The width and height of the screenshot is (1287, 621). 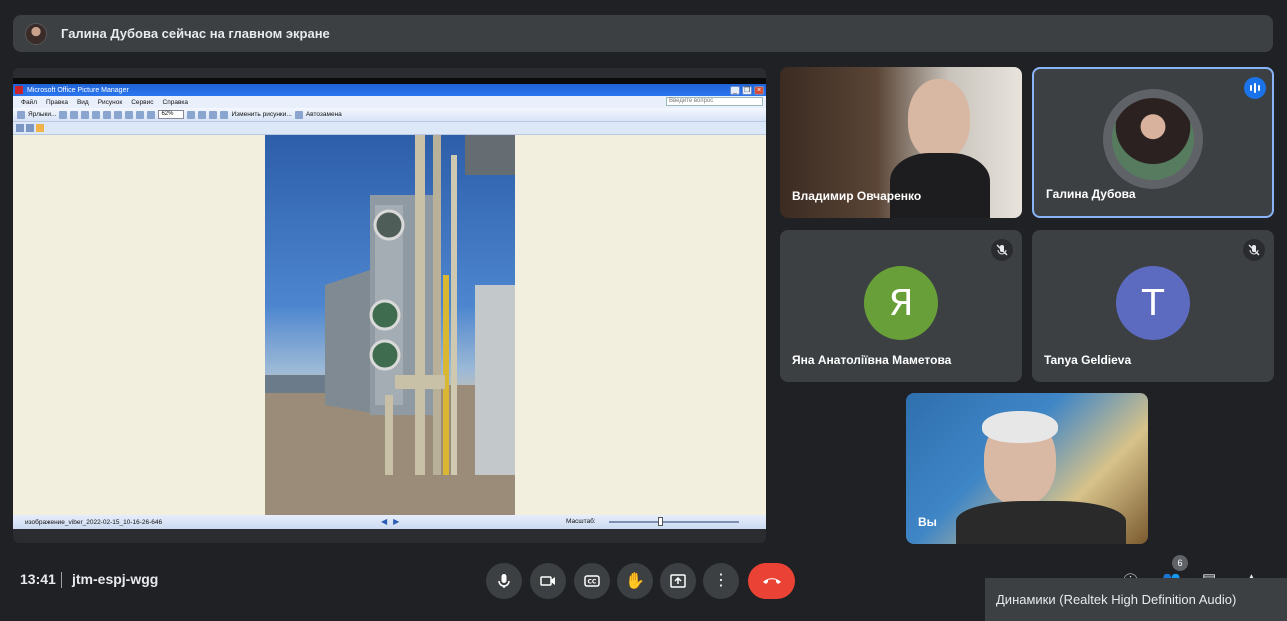 What do you see at coordinates (20, 128) in the screenshot?
I see `thumbnail-view-icon` at bounding box center [20, 128].